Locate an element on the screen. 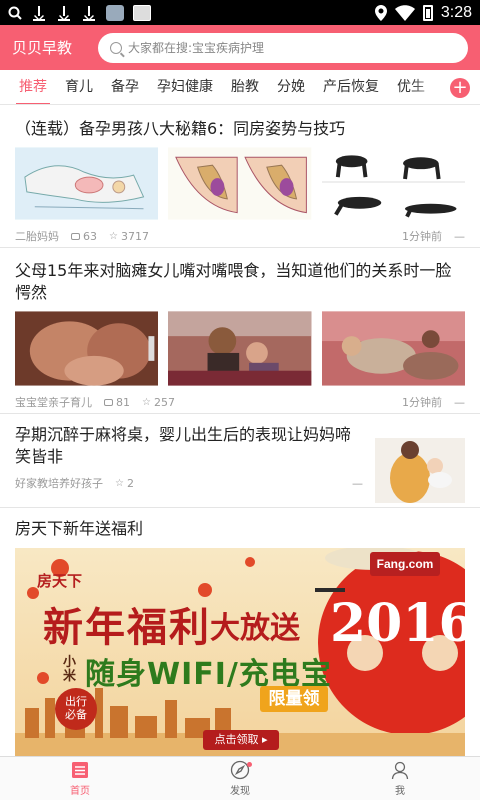 Image resolution: width=480 pixels, height=800 pixels. nav-discover-label: 发现 is located at coordinates (240, 791).